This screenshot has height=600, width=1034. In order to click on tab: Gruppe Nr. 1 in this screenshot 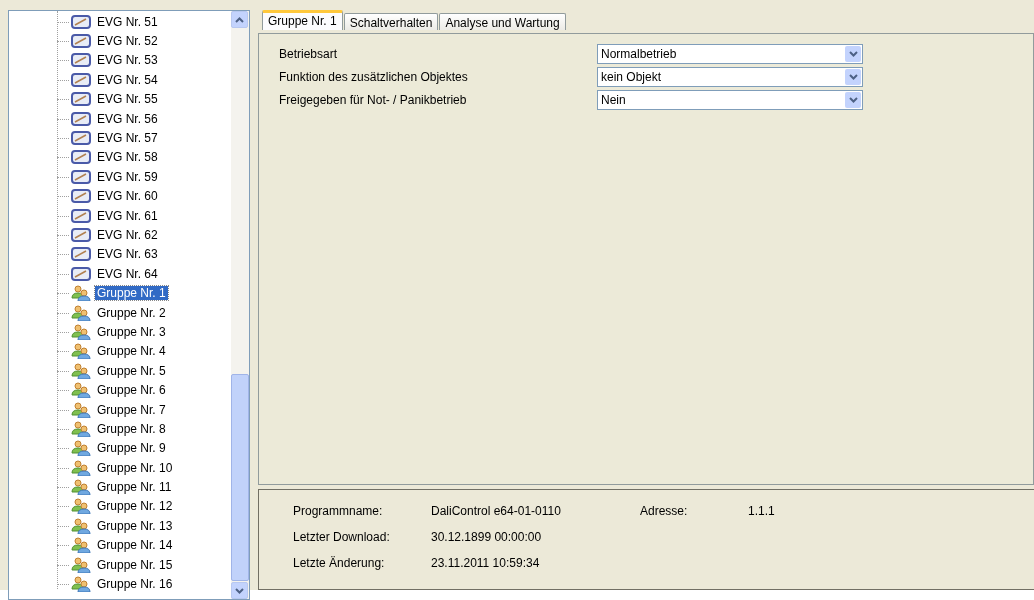, I will do `click(302, 20)`.